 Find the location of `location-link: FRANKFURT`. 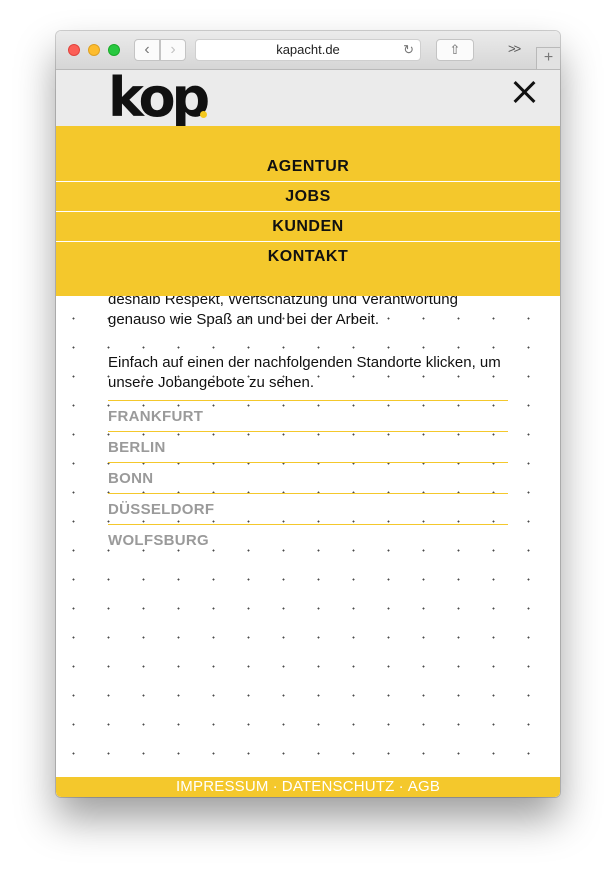

location-link: FRANKFURT is located at coordinates (308, 415).